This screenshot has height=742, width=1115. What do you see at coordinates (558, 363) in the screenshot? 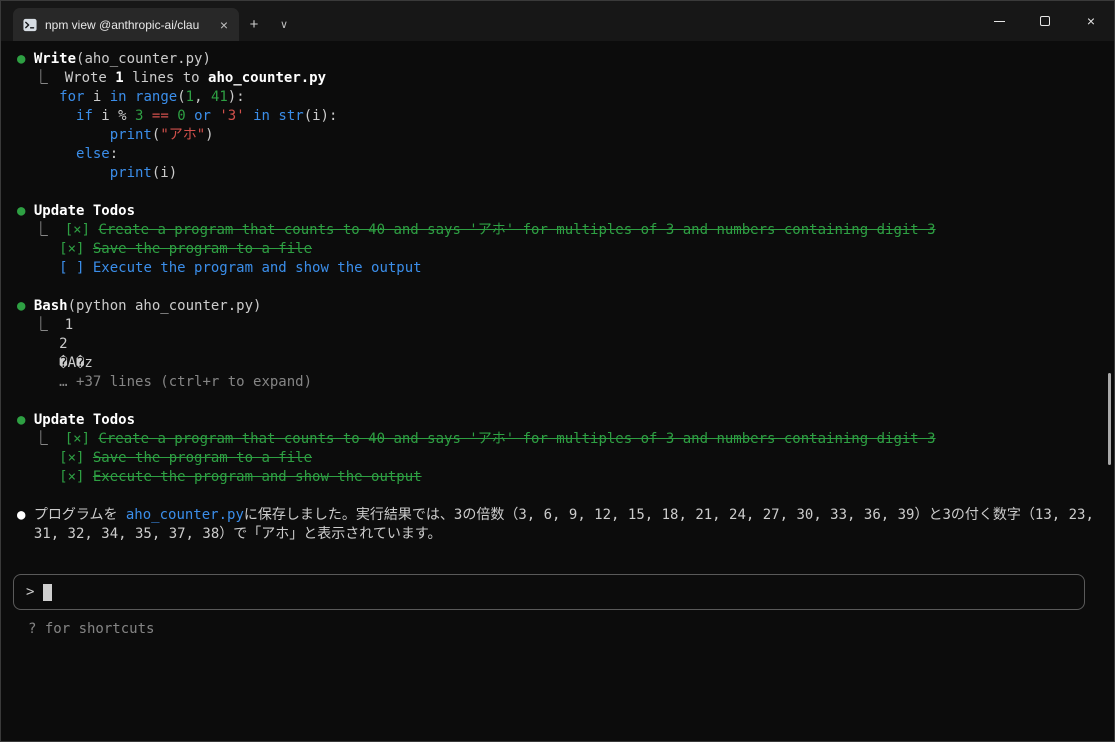
I see `bash-output: �A�z` at bounding box center [558, 363].